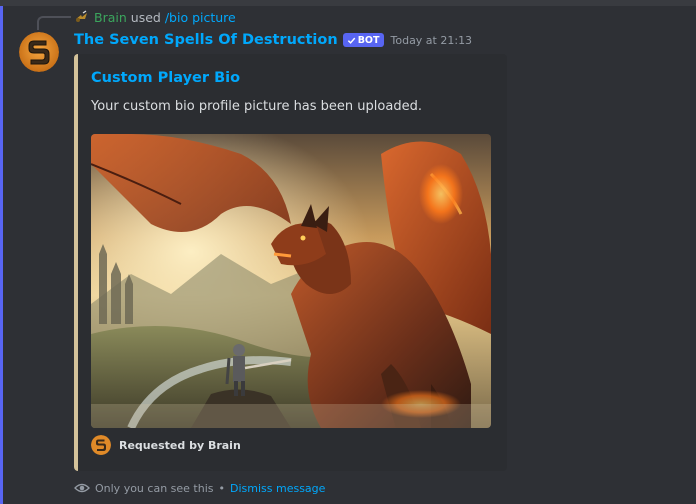  What do you see at coordinates (154, 488) in the screenshot?
I see `ephemeral-text: Only you can see this` at bounding box center [154, 488].